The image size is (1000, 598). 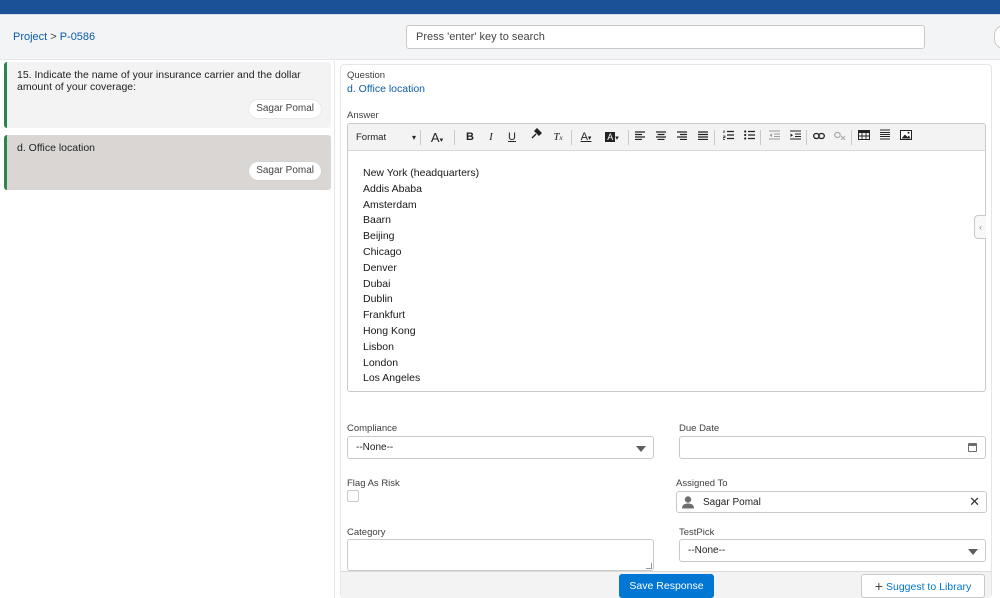 What do you see at coordinates (366, 532) in the screenshot?
I see `category-label: Category` at bounding box center [366, 532].